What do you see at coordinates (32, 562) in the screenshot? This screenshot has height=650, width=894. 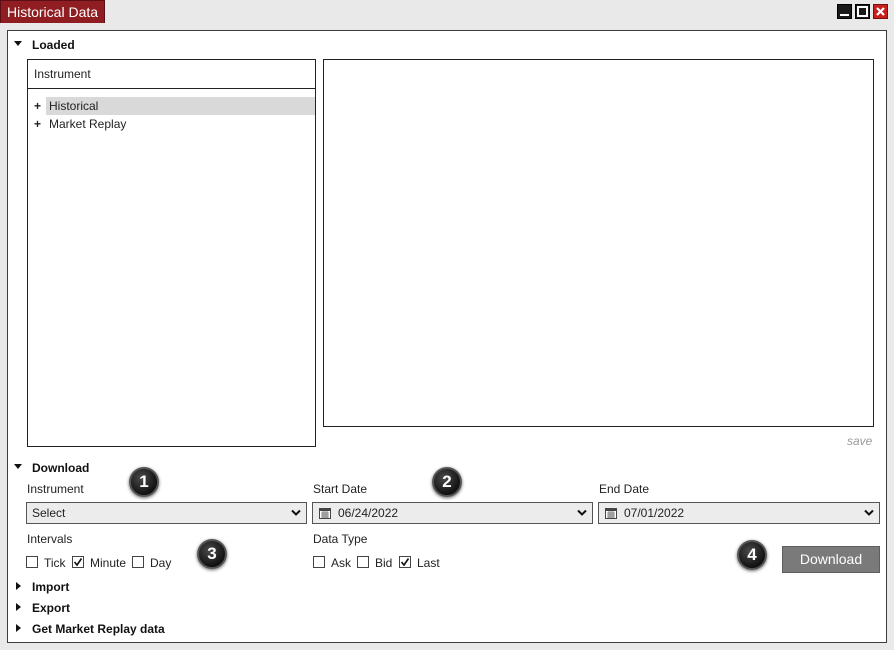 I see `interval-tick-checkbox` at bounding box center [32, 562].